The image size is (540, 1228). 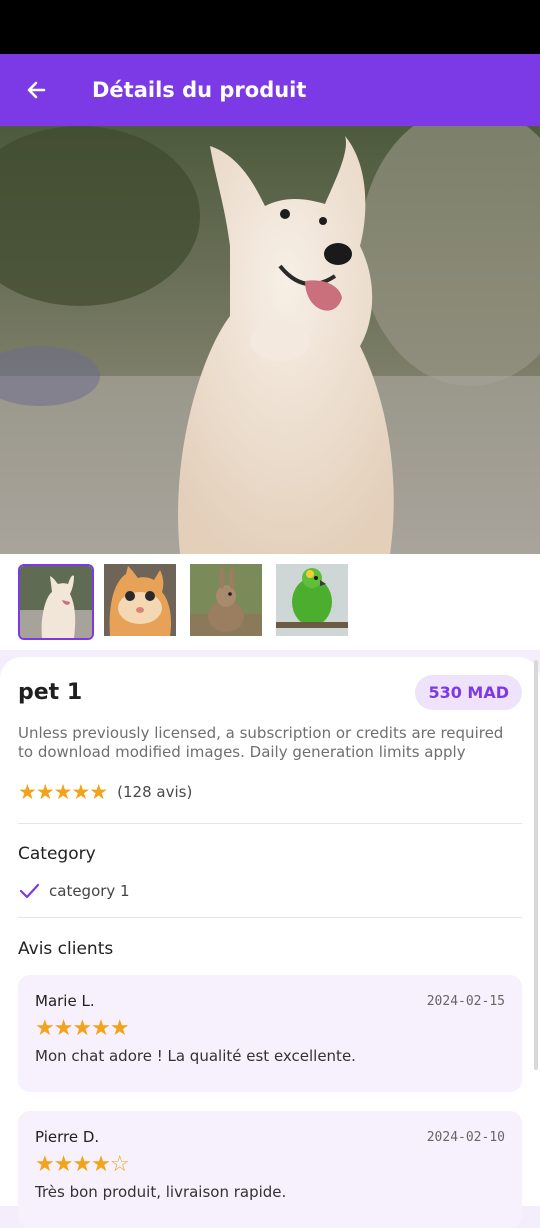 I want to click on category-label: category 1, so click(x=89, y=891).